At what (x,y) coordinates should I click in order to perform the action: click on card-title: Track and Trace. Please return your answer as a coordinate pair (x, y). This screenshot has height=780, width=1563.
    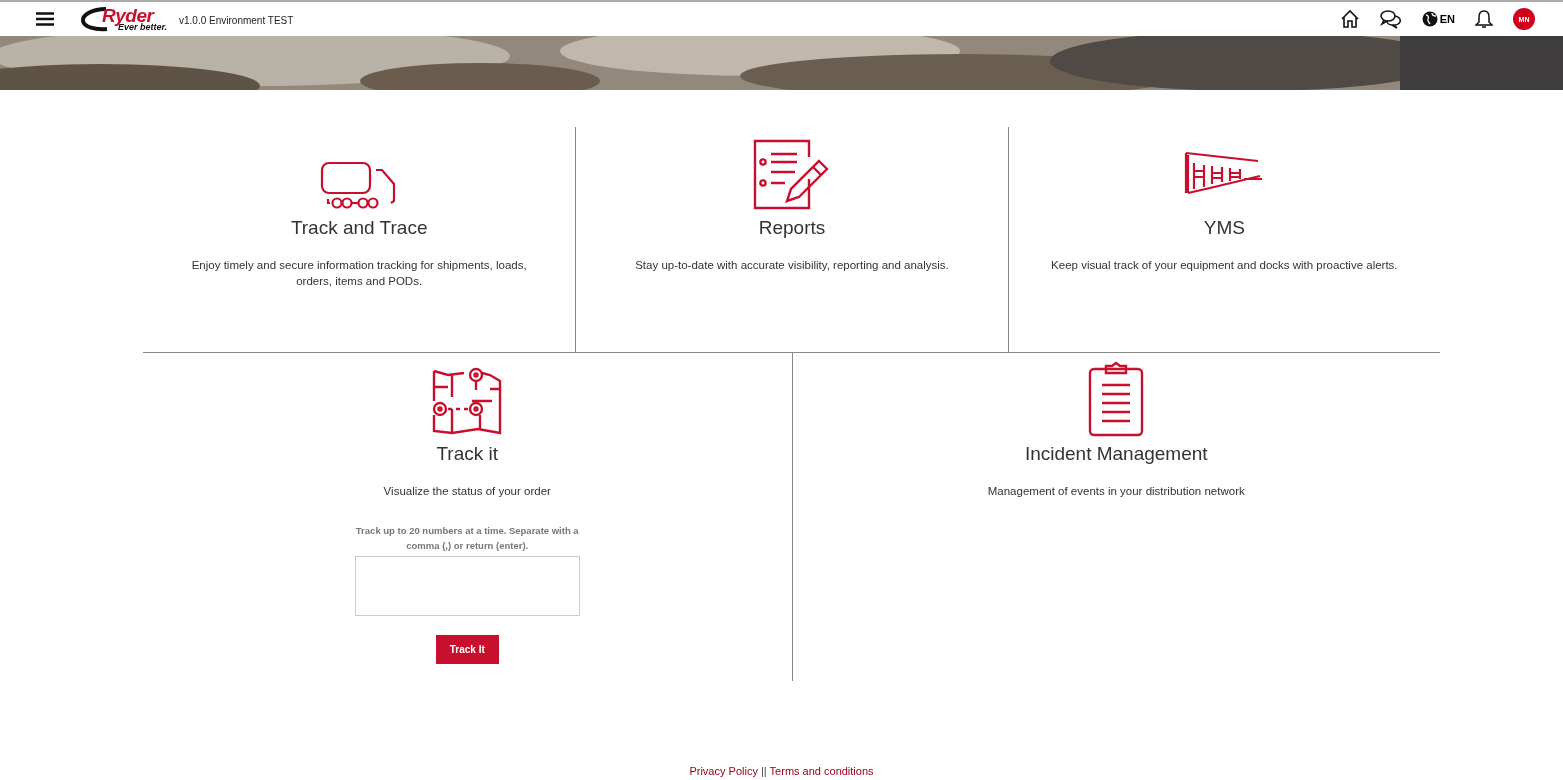
    Looking at the image, I should click on (359, 228).